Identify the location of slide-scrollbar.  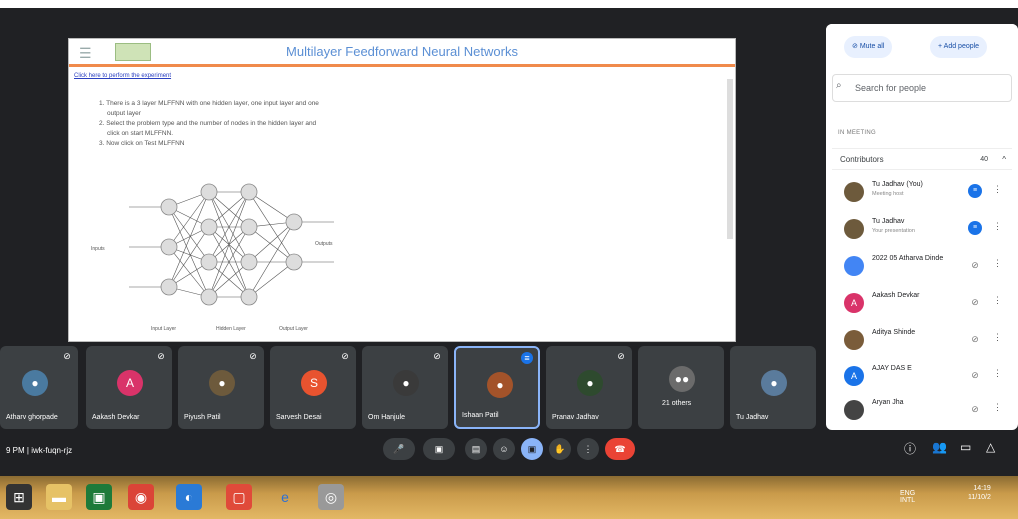
(730, 159).